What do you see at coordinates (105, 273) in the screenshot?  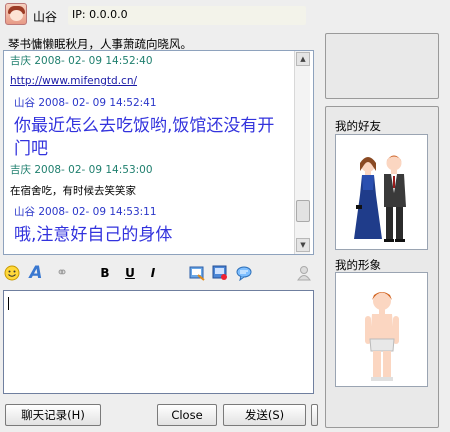 I see `bold-button: B` at bounding box center [105, 273].